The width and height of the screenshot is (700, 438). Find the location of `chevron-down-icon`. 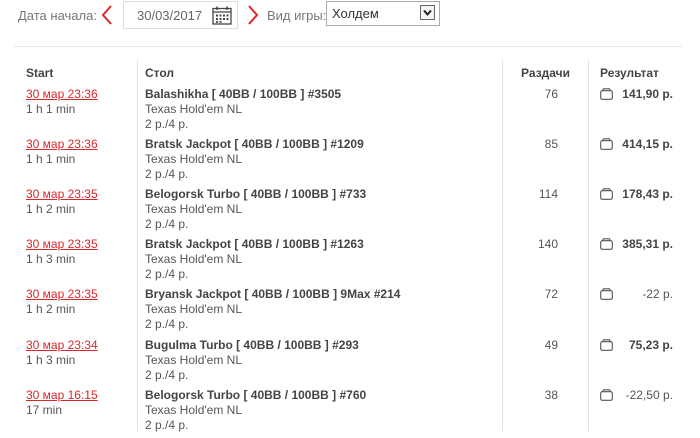

chevron-down-icon is located at coordinates (427, 13).